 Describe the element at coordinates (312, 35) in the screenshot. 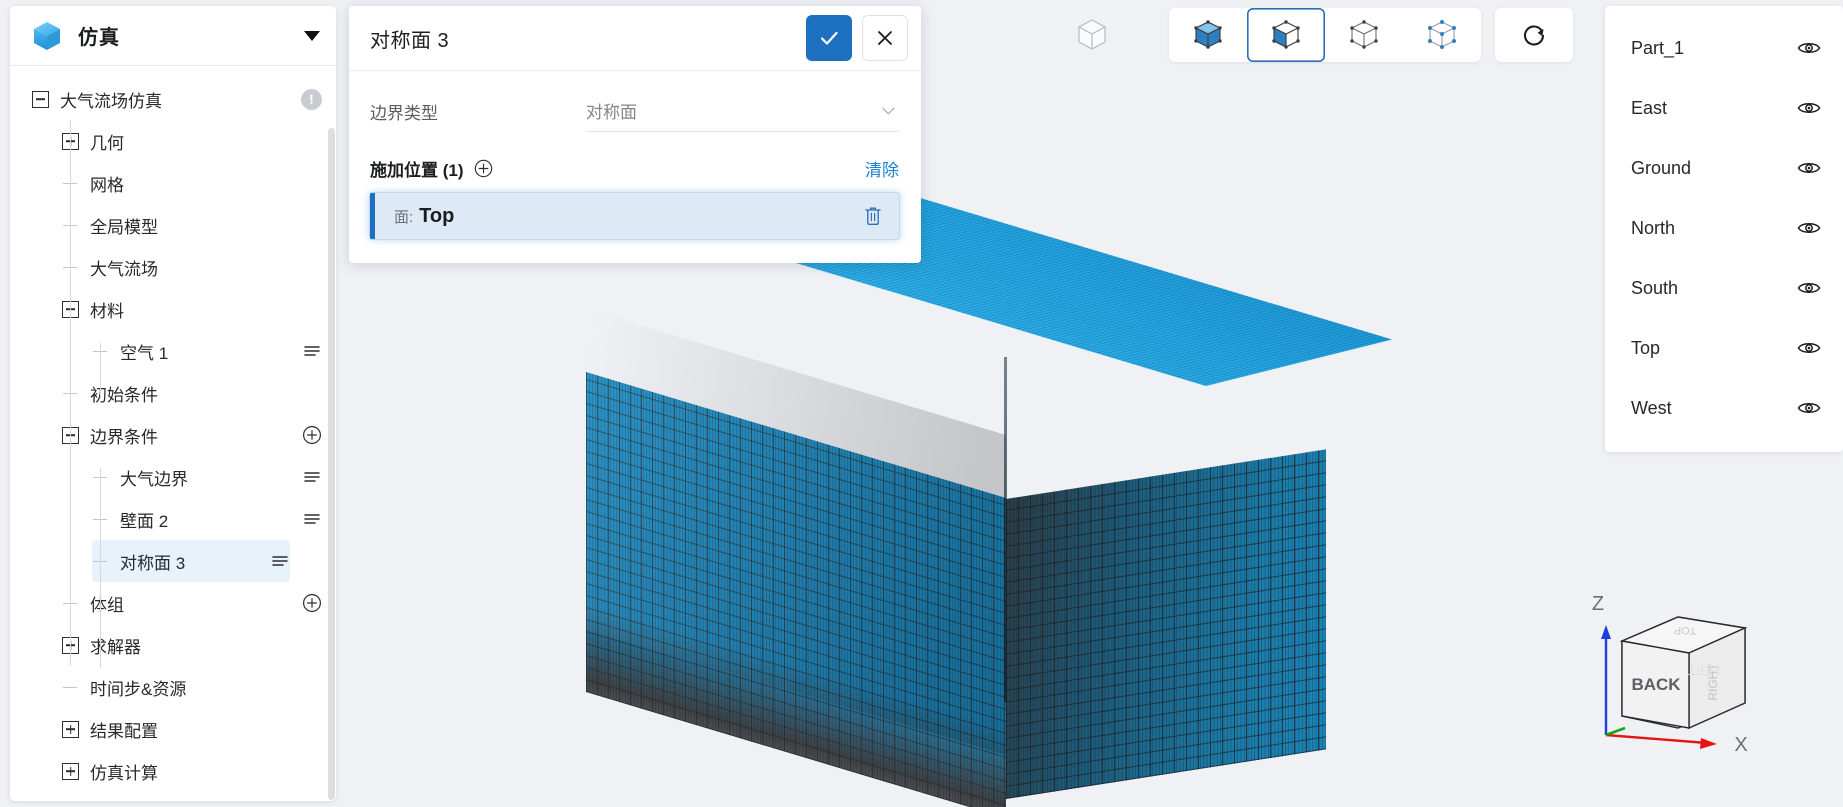

I see `caret-down-icon` at that location.